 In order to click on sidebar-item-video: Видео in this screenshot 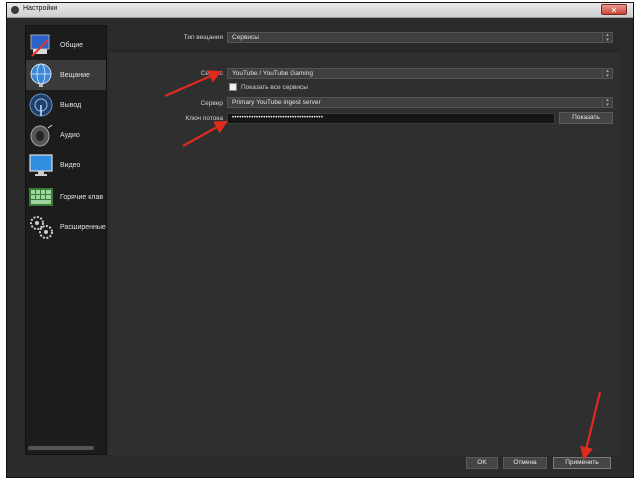, I will do `click(66, 165)`.